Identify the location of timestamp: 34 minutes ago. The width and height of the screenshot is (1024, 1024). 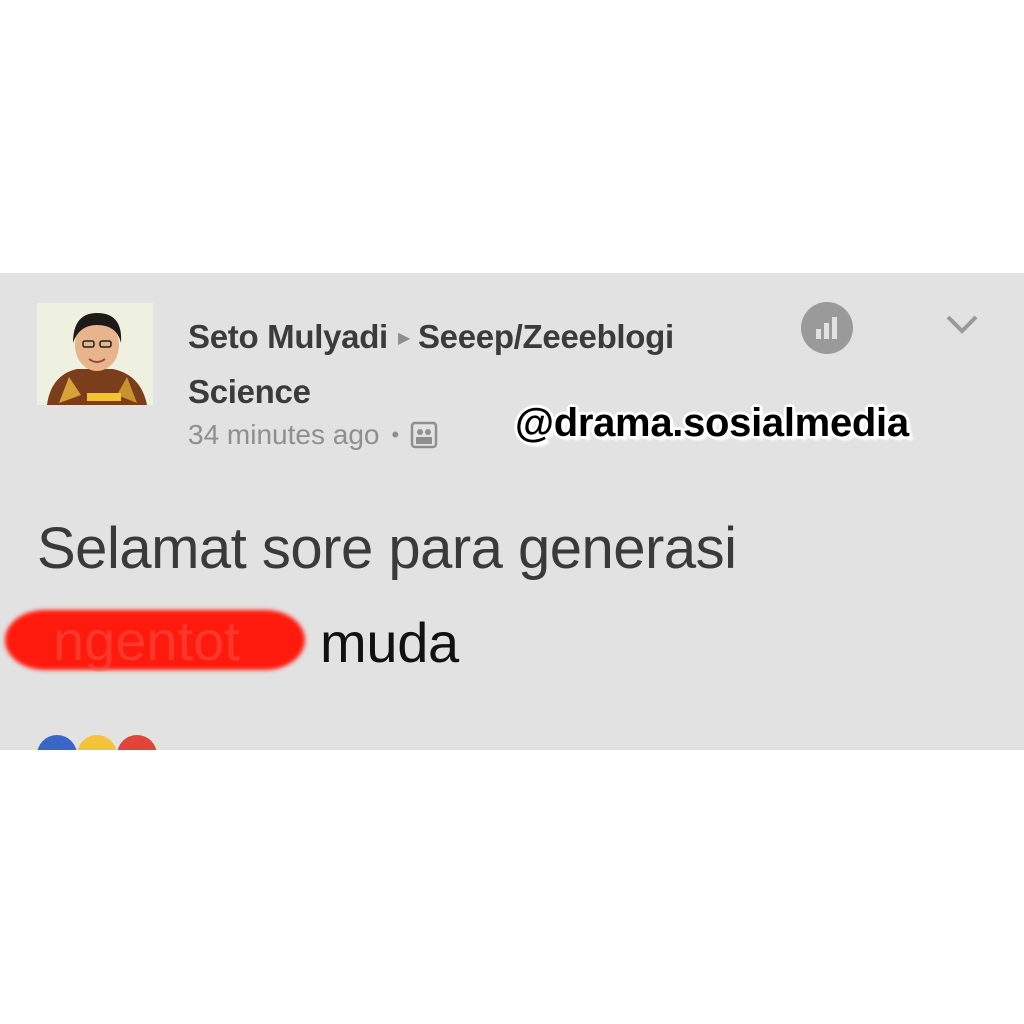
(283, 435).